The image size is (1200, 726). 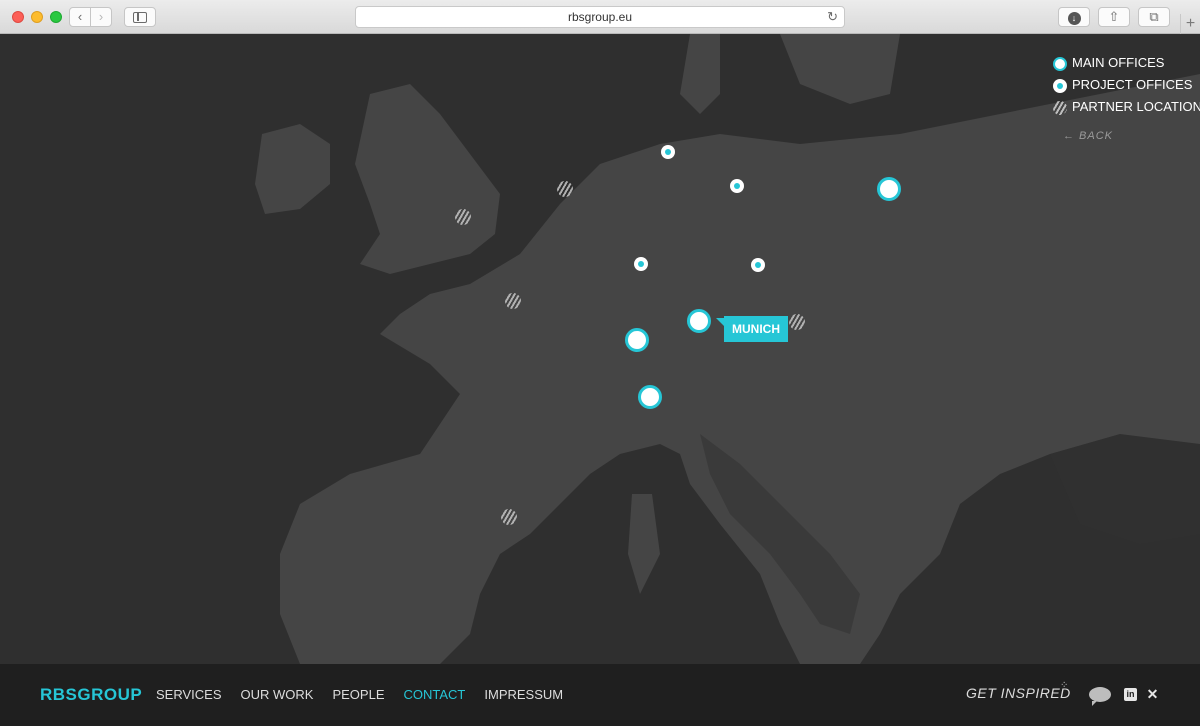 I want to click on download-icon: ↓, so click(x=1074, y=18).